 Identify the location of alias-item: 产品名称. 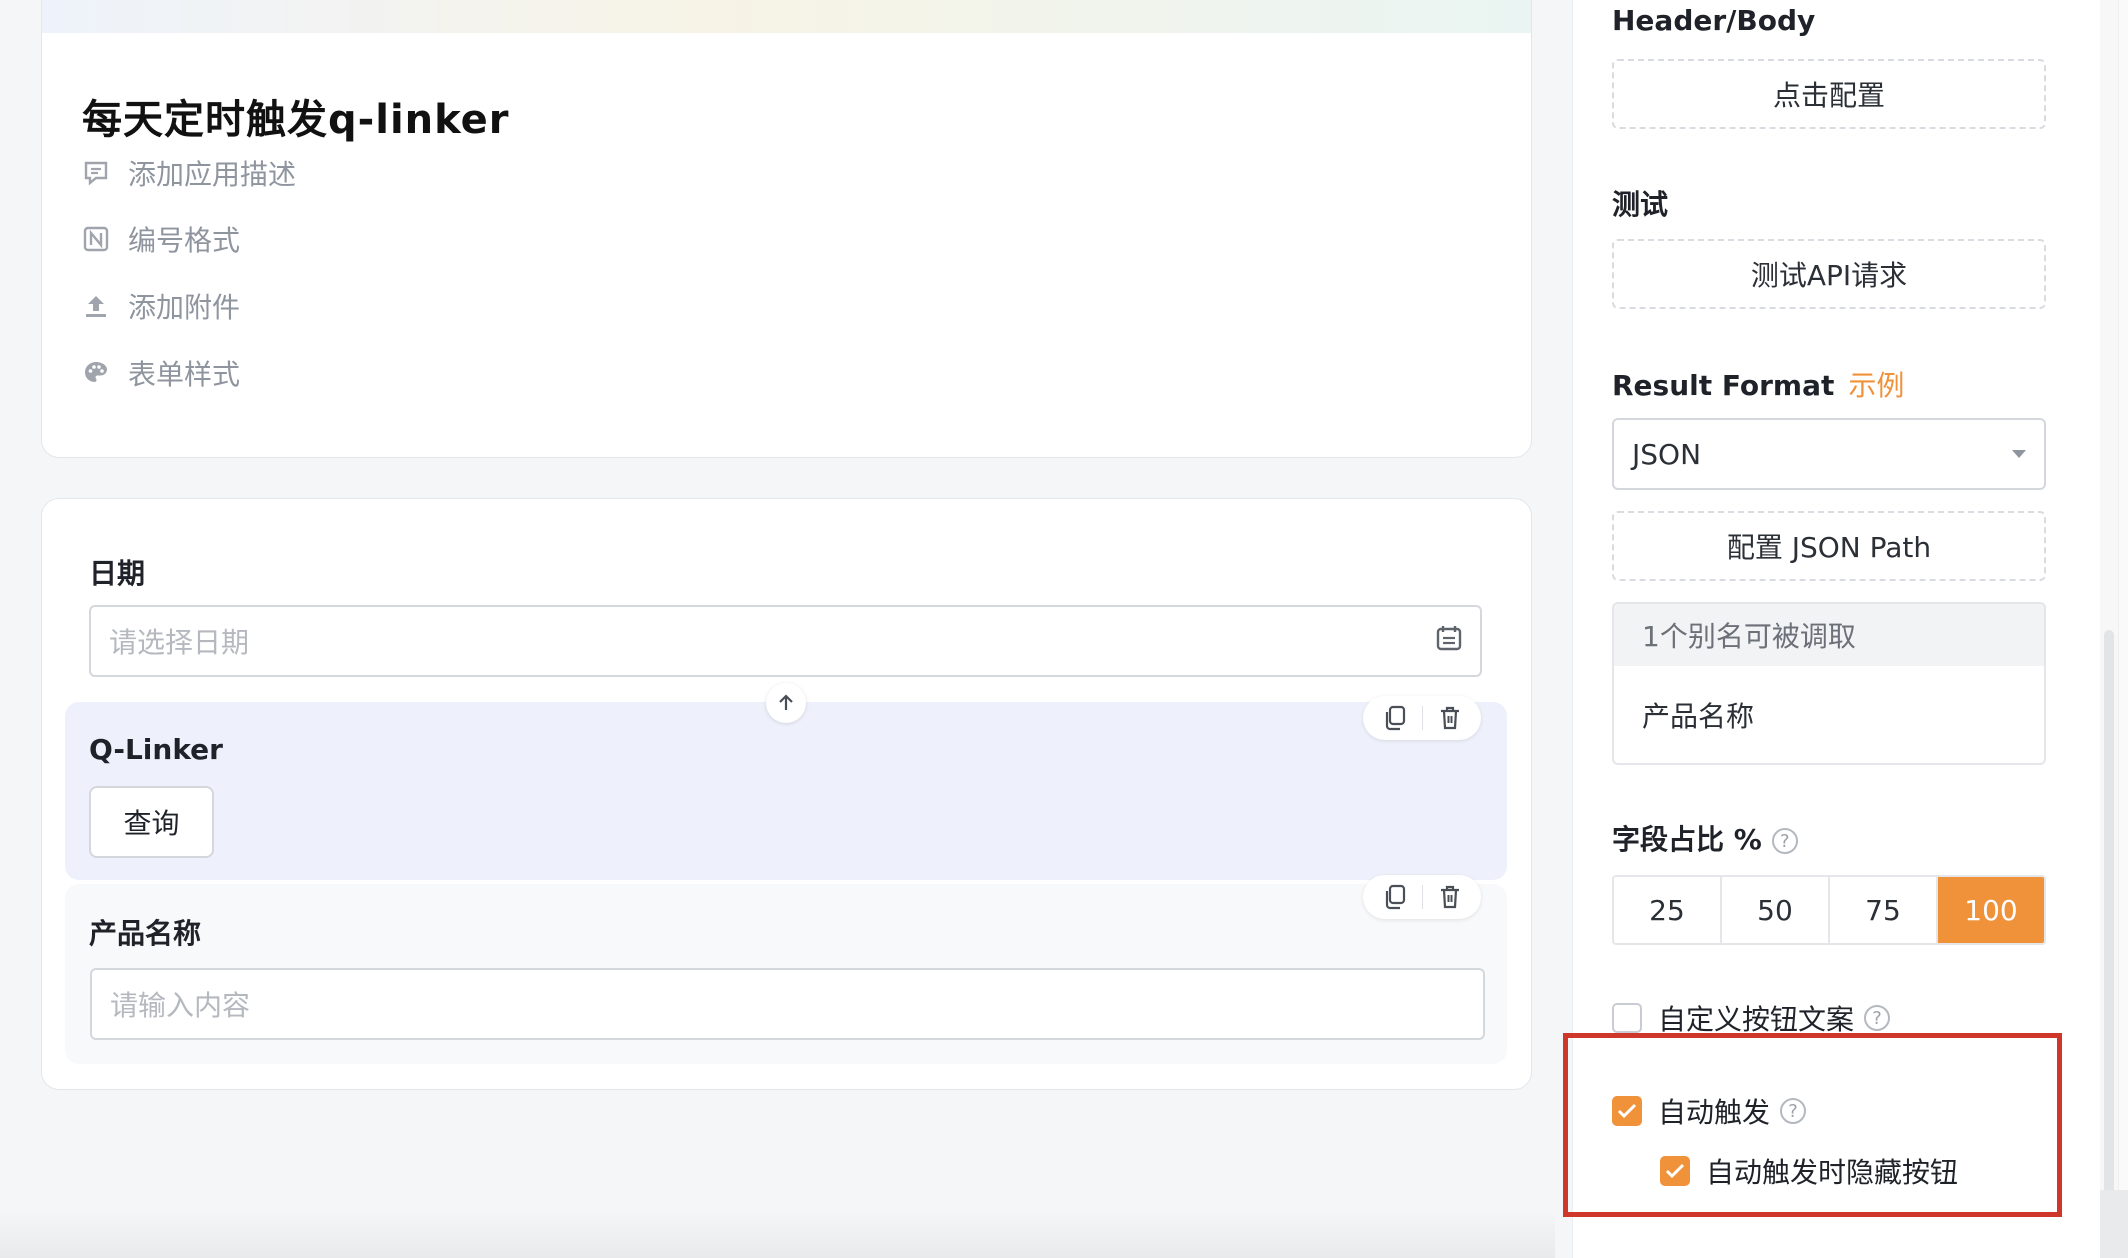
(1829, 714).